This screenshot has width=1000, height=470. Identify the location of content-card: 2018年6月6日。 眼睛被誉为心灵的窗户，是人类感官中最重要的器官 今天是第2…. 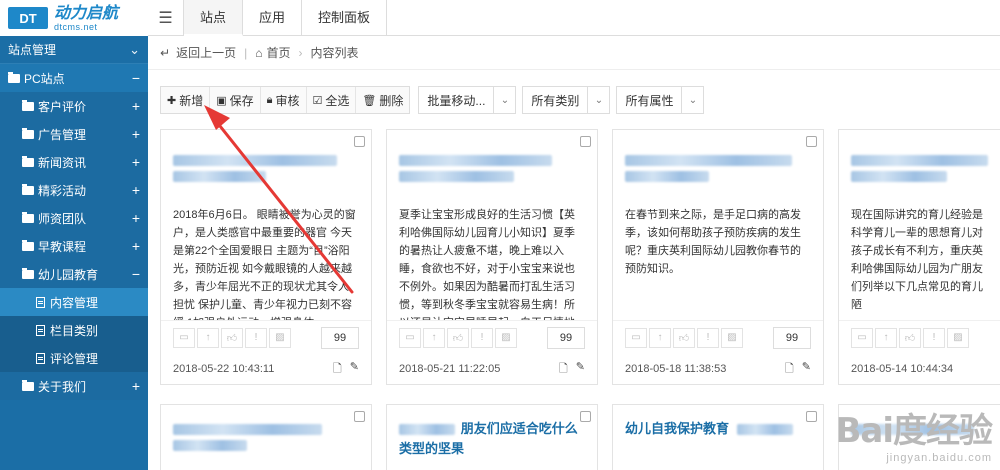
(266, 257).